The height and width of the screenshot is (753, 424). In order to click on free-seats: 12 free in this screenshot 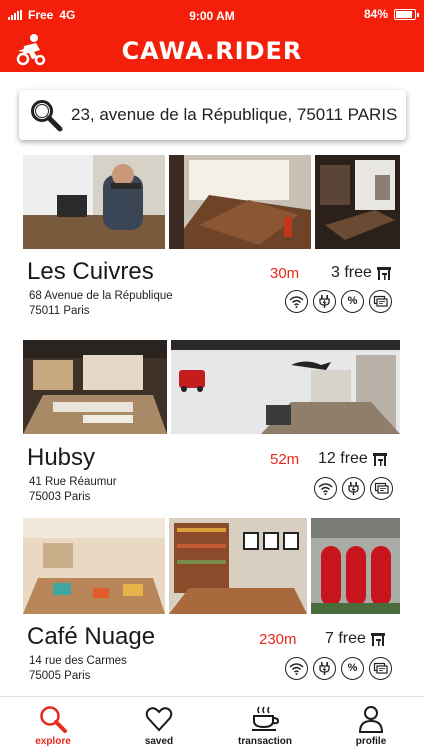, I will do `click(353, 459)`.